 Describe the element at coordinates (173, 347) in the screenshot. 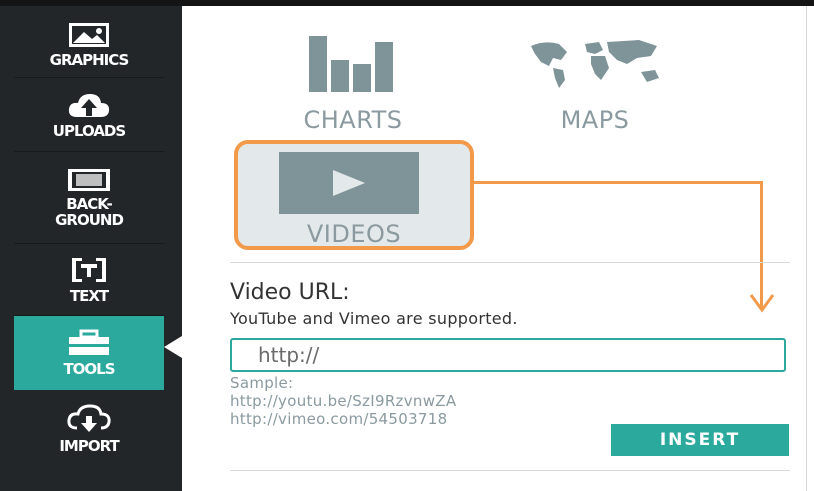

I see `active-indicator` at that location.